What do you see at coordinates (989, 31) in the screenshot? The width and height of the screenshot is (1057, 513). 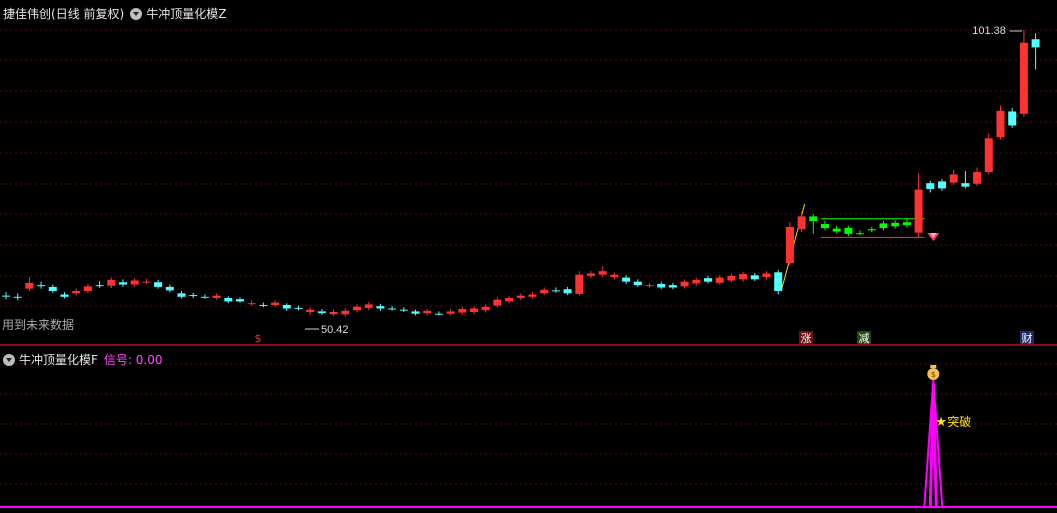 I see `high-price-label: 101.38` at bounding box center [989, 31].